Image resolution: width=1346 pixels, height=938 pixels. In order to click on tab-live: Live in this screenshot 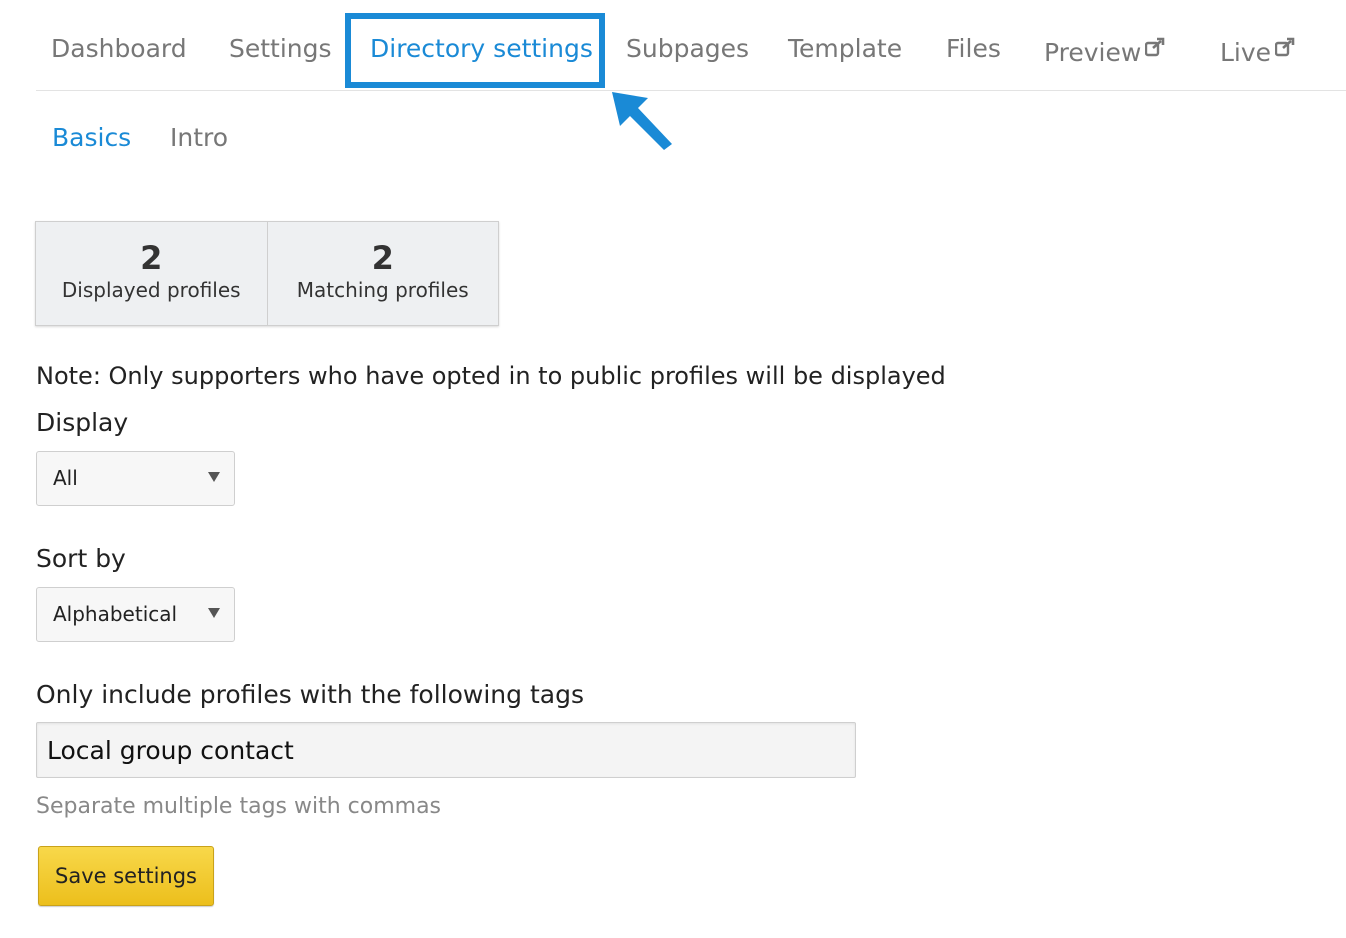, I will do `click(1258, 50)`.